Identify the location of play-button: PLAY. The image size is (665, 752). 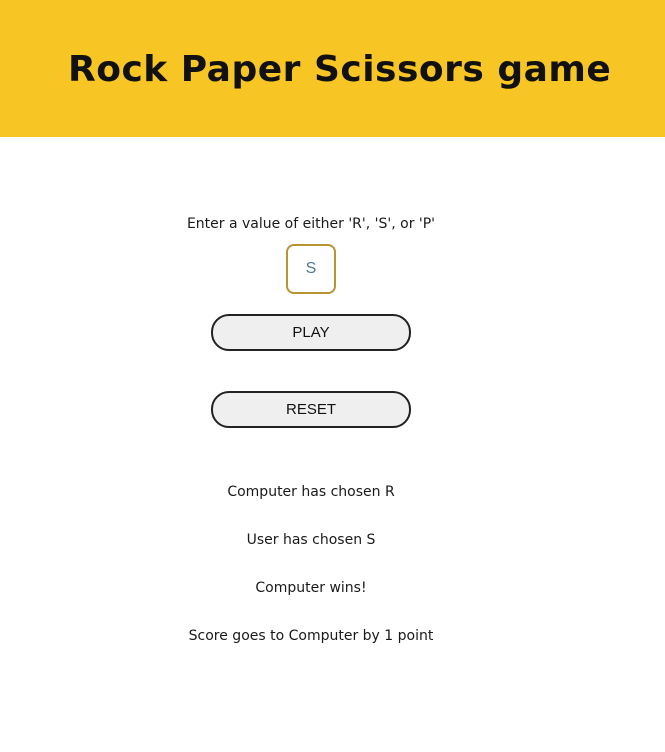
(311, 332).